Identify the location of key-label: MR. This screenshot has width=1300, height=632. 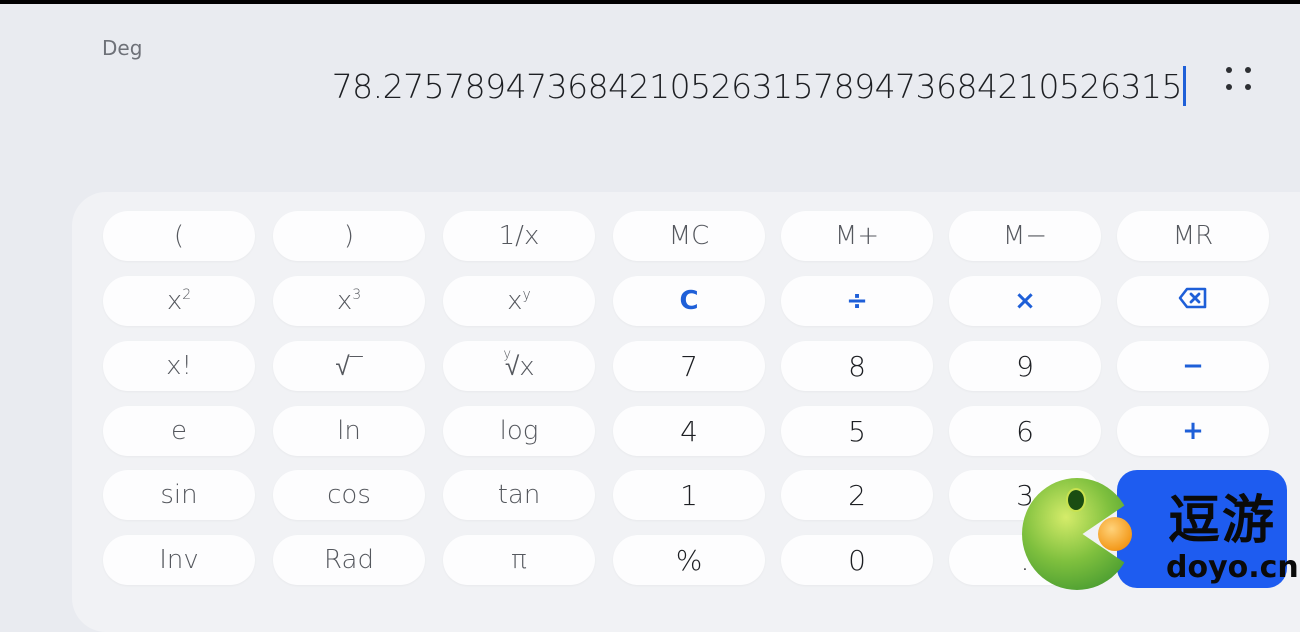
(1193, 236).